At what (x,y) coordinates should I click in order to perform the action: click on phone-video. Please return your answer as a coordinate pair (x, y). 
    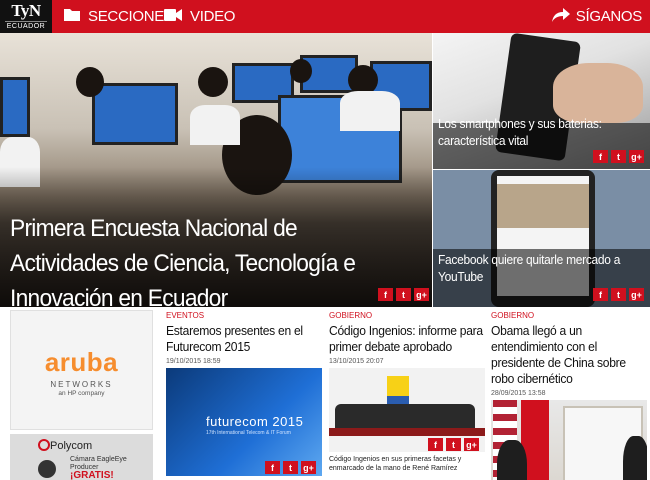
    Looking at the image, I should click on (543, 206).